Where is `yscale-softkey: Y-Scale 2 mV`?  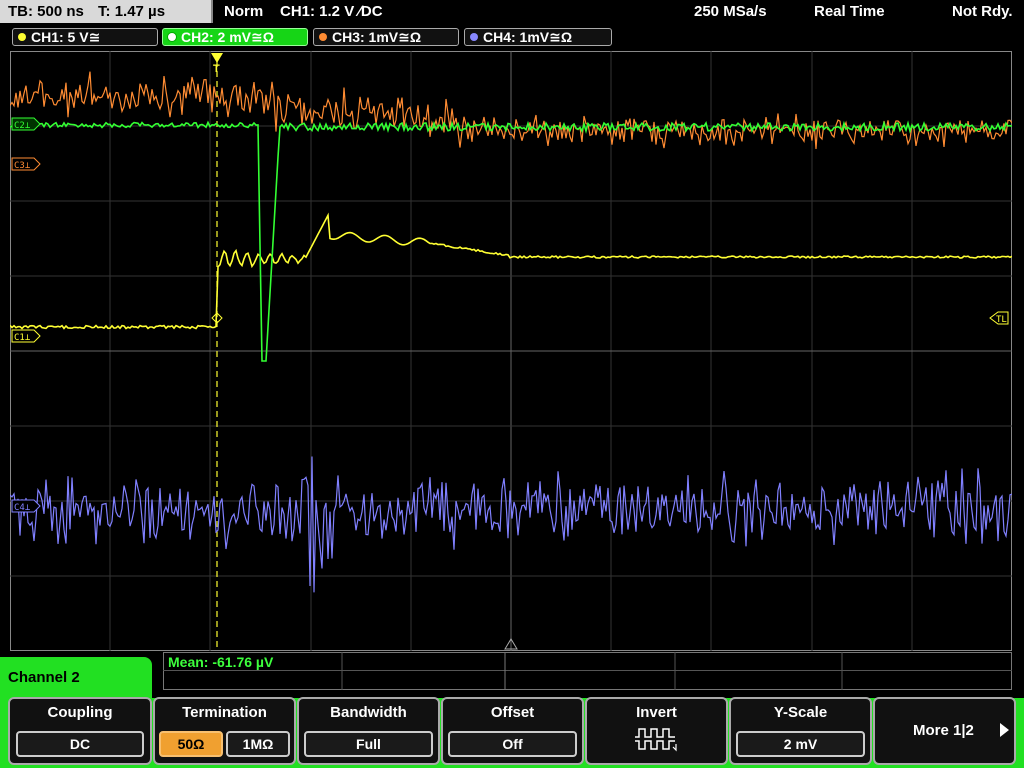 yscale-softkey: Y-Scale 2 mV is located at coordinates (800, 731).